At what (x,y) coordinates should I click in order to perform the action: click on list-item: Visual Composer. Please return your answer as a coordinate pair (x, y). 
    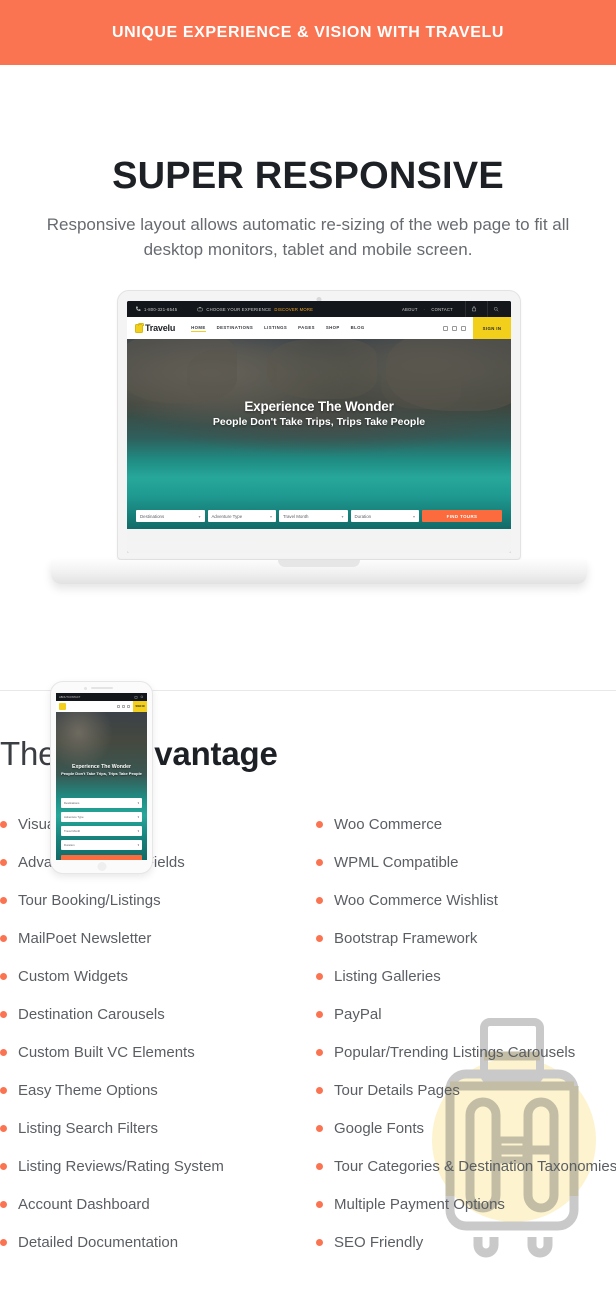
    Looking at the image, I should click on (154, 824).